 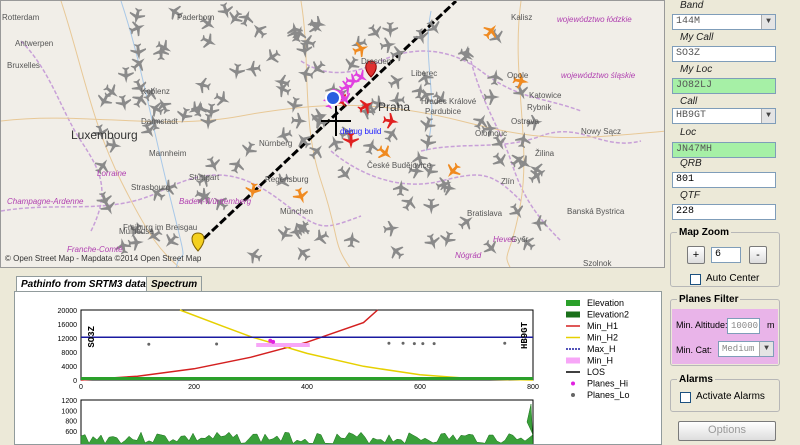 I want to click on y-tick-label: 1200, so click(x=69, y=401).